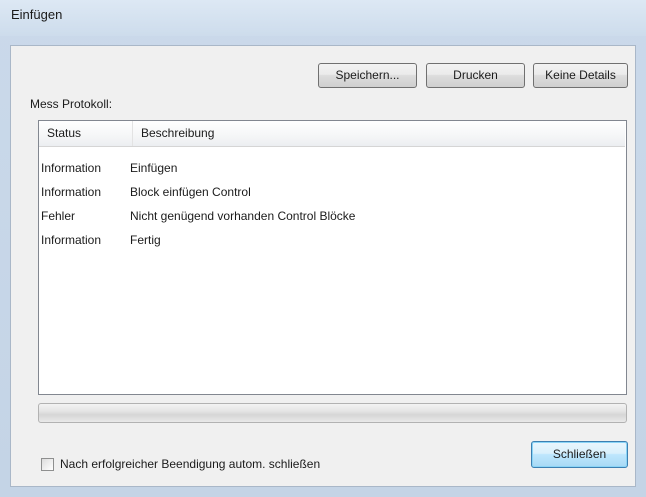 This screenshot has width=646, height=497. I want to click on autoclose-checkbox, so click(47, 464).